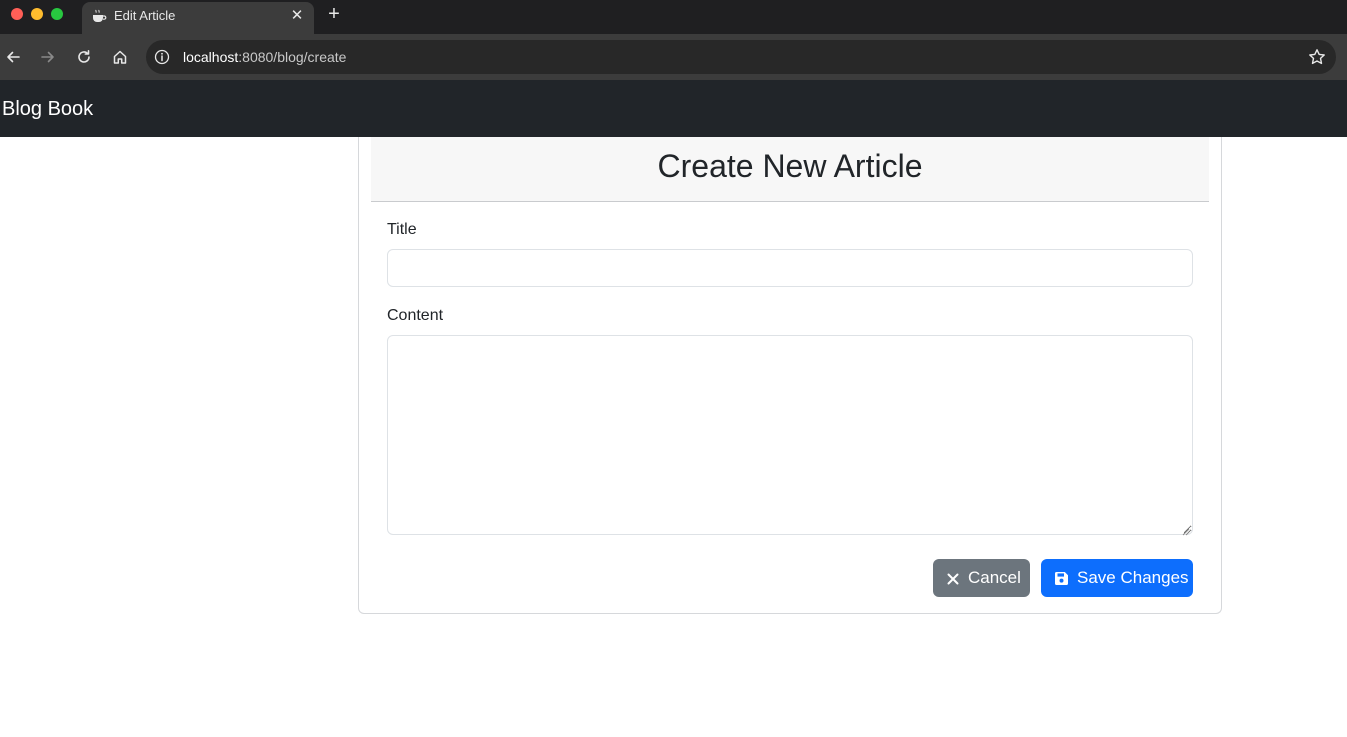 The width and height of the screenshot is (1347, 737). What do you see at coordinates (402, 229) in the screenshot?
I see `title-label: Title` at bounding box center [402, 229].